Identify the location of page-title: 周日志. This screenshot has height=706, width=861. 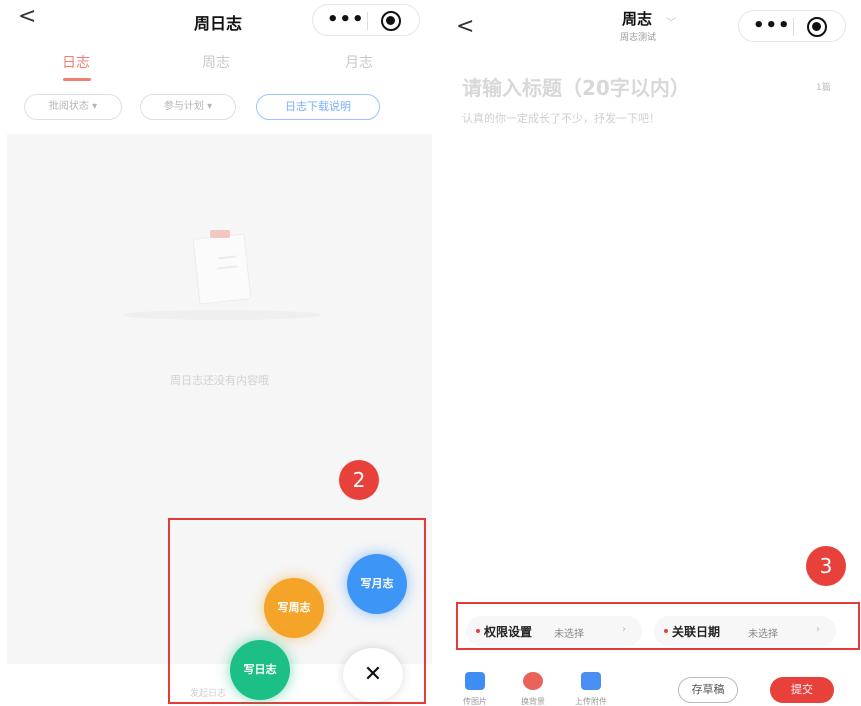
(218, 23).